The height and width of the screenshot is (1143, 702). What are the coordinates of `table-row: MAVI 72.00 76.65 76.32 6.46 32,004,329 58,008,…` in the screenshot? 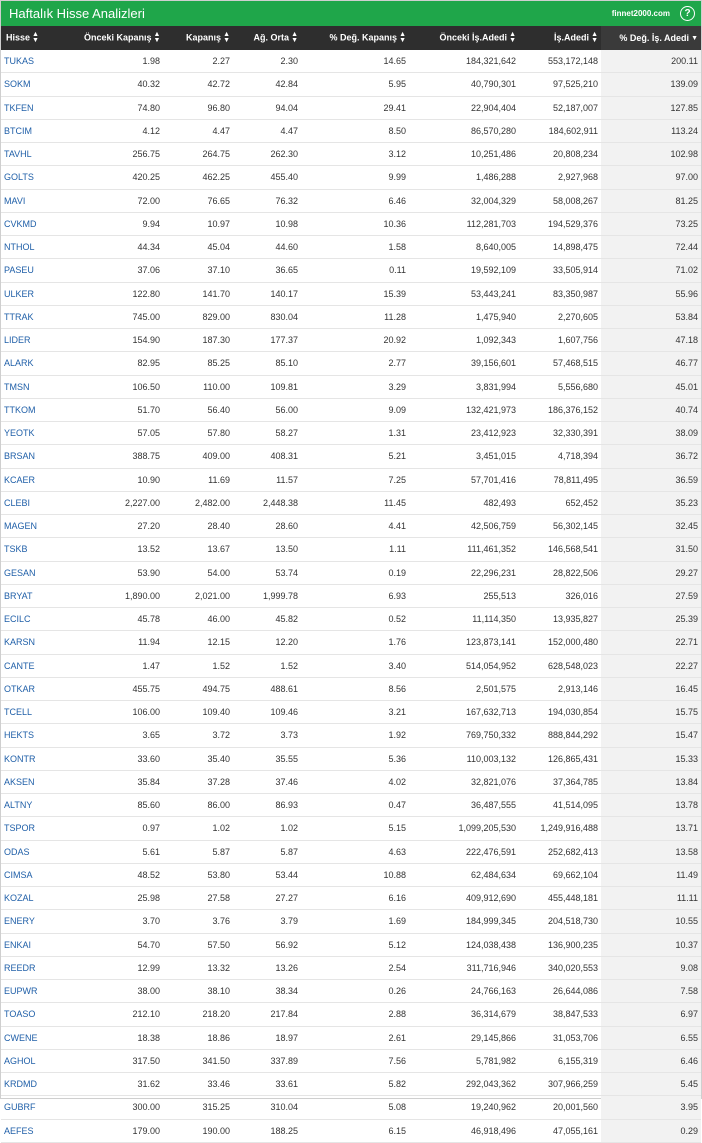 It's located at (351, 201).